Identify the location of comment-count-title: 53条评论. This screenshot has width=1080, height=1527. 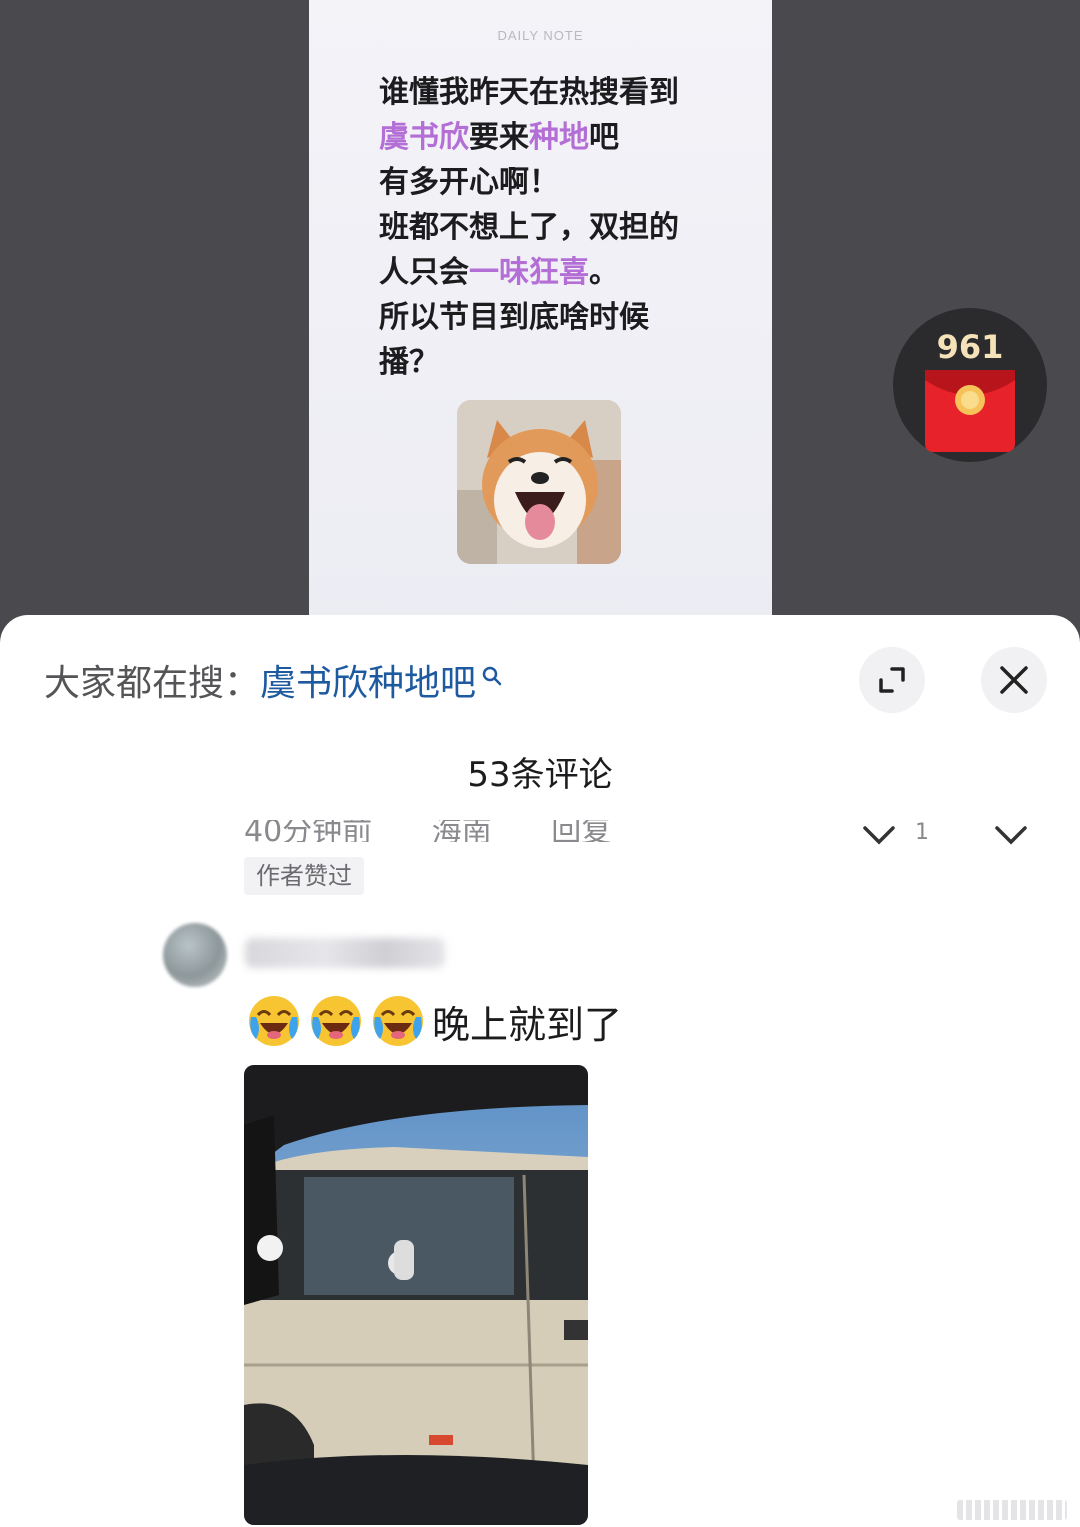
(540, 775).